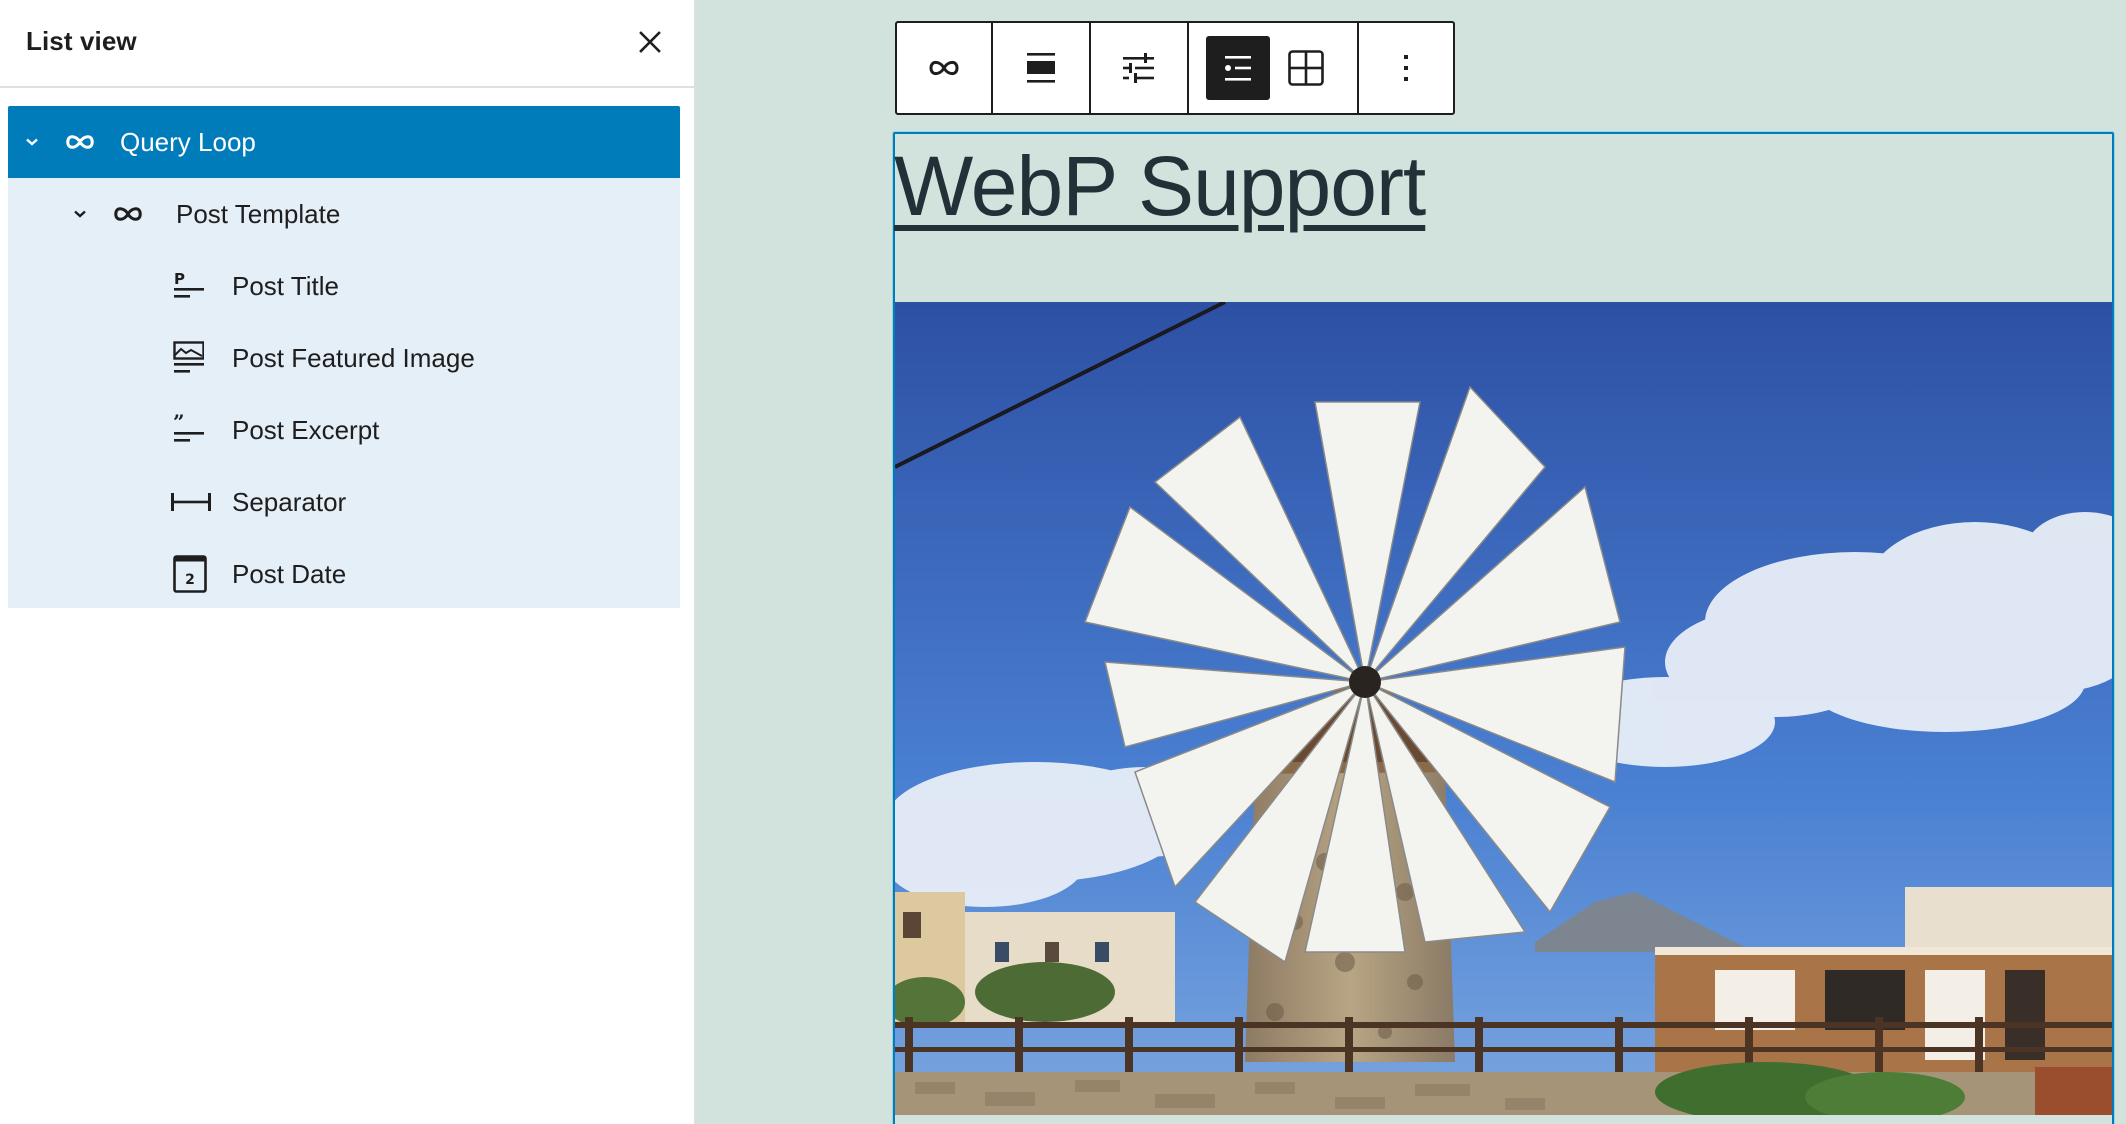  Describe the element at coordinates (289, 574) in the screenshot. I see `tree-item-label: Post Date` at that location.